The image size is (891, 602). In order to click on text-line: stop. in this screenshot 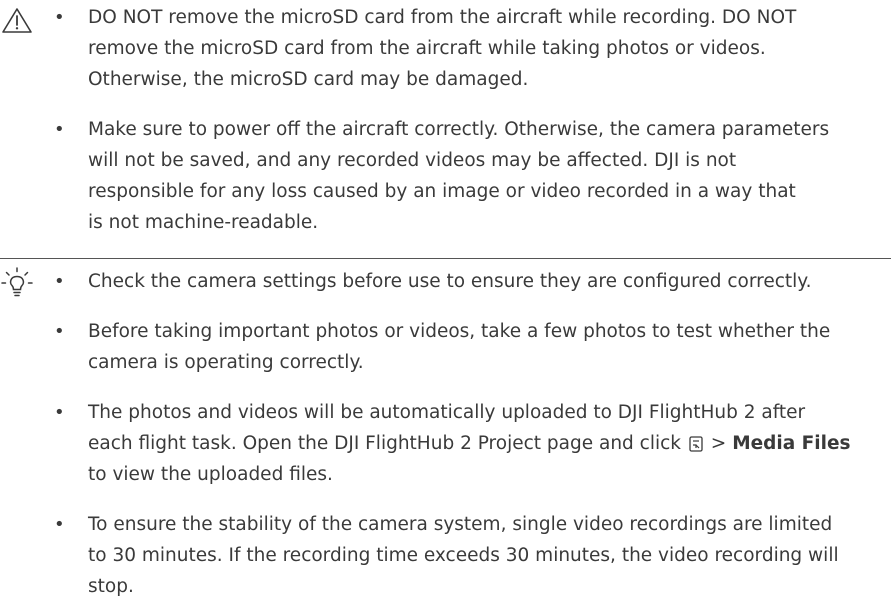, I will do `click(111, 586)`.